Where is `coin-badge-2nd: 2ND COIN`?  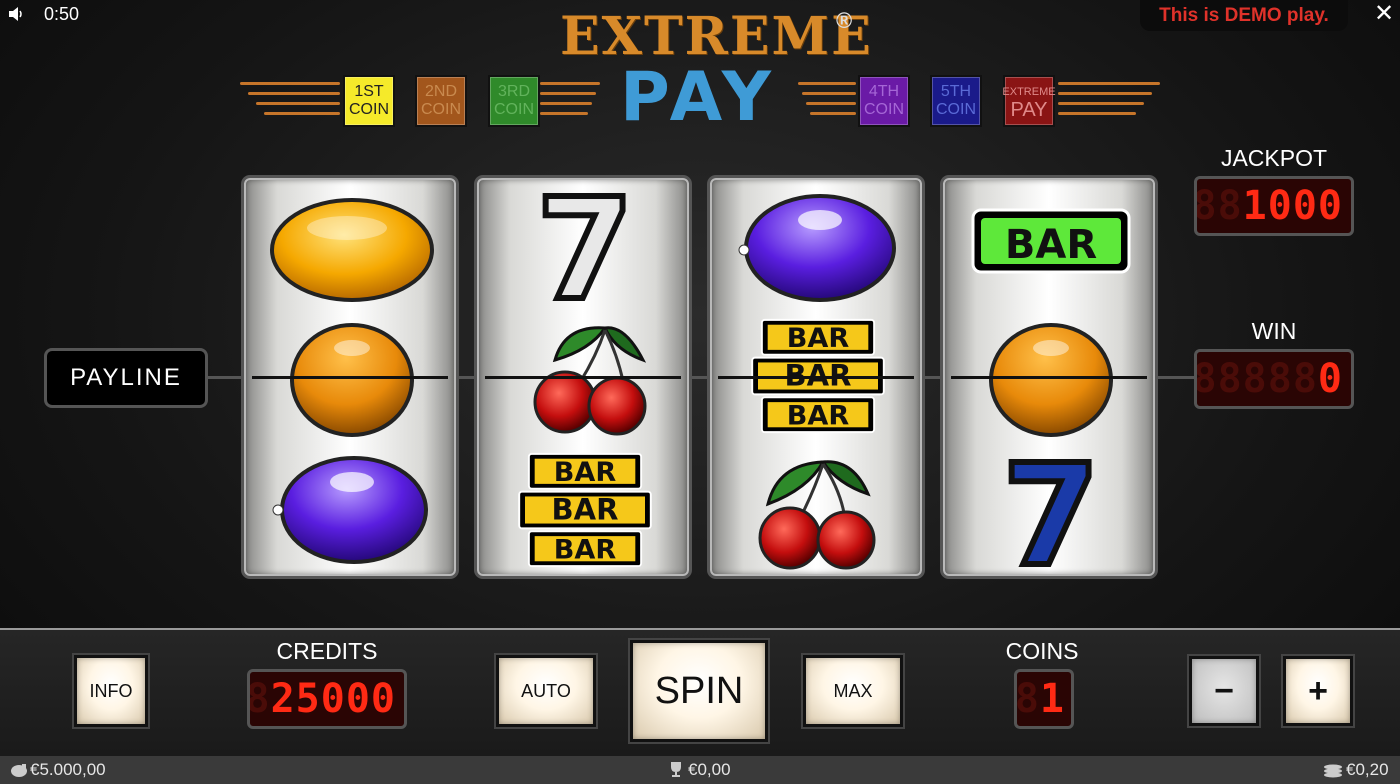
coin-badge-2nd: 2ND COIN is located at coordinates (441, 101).